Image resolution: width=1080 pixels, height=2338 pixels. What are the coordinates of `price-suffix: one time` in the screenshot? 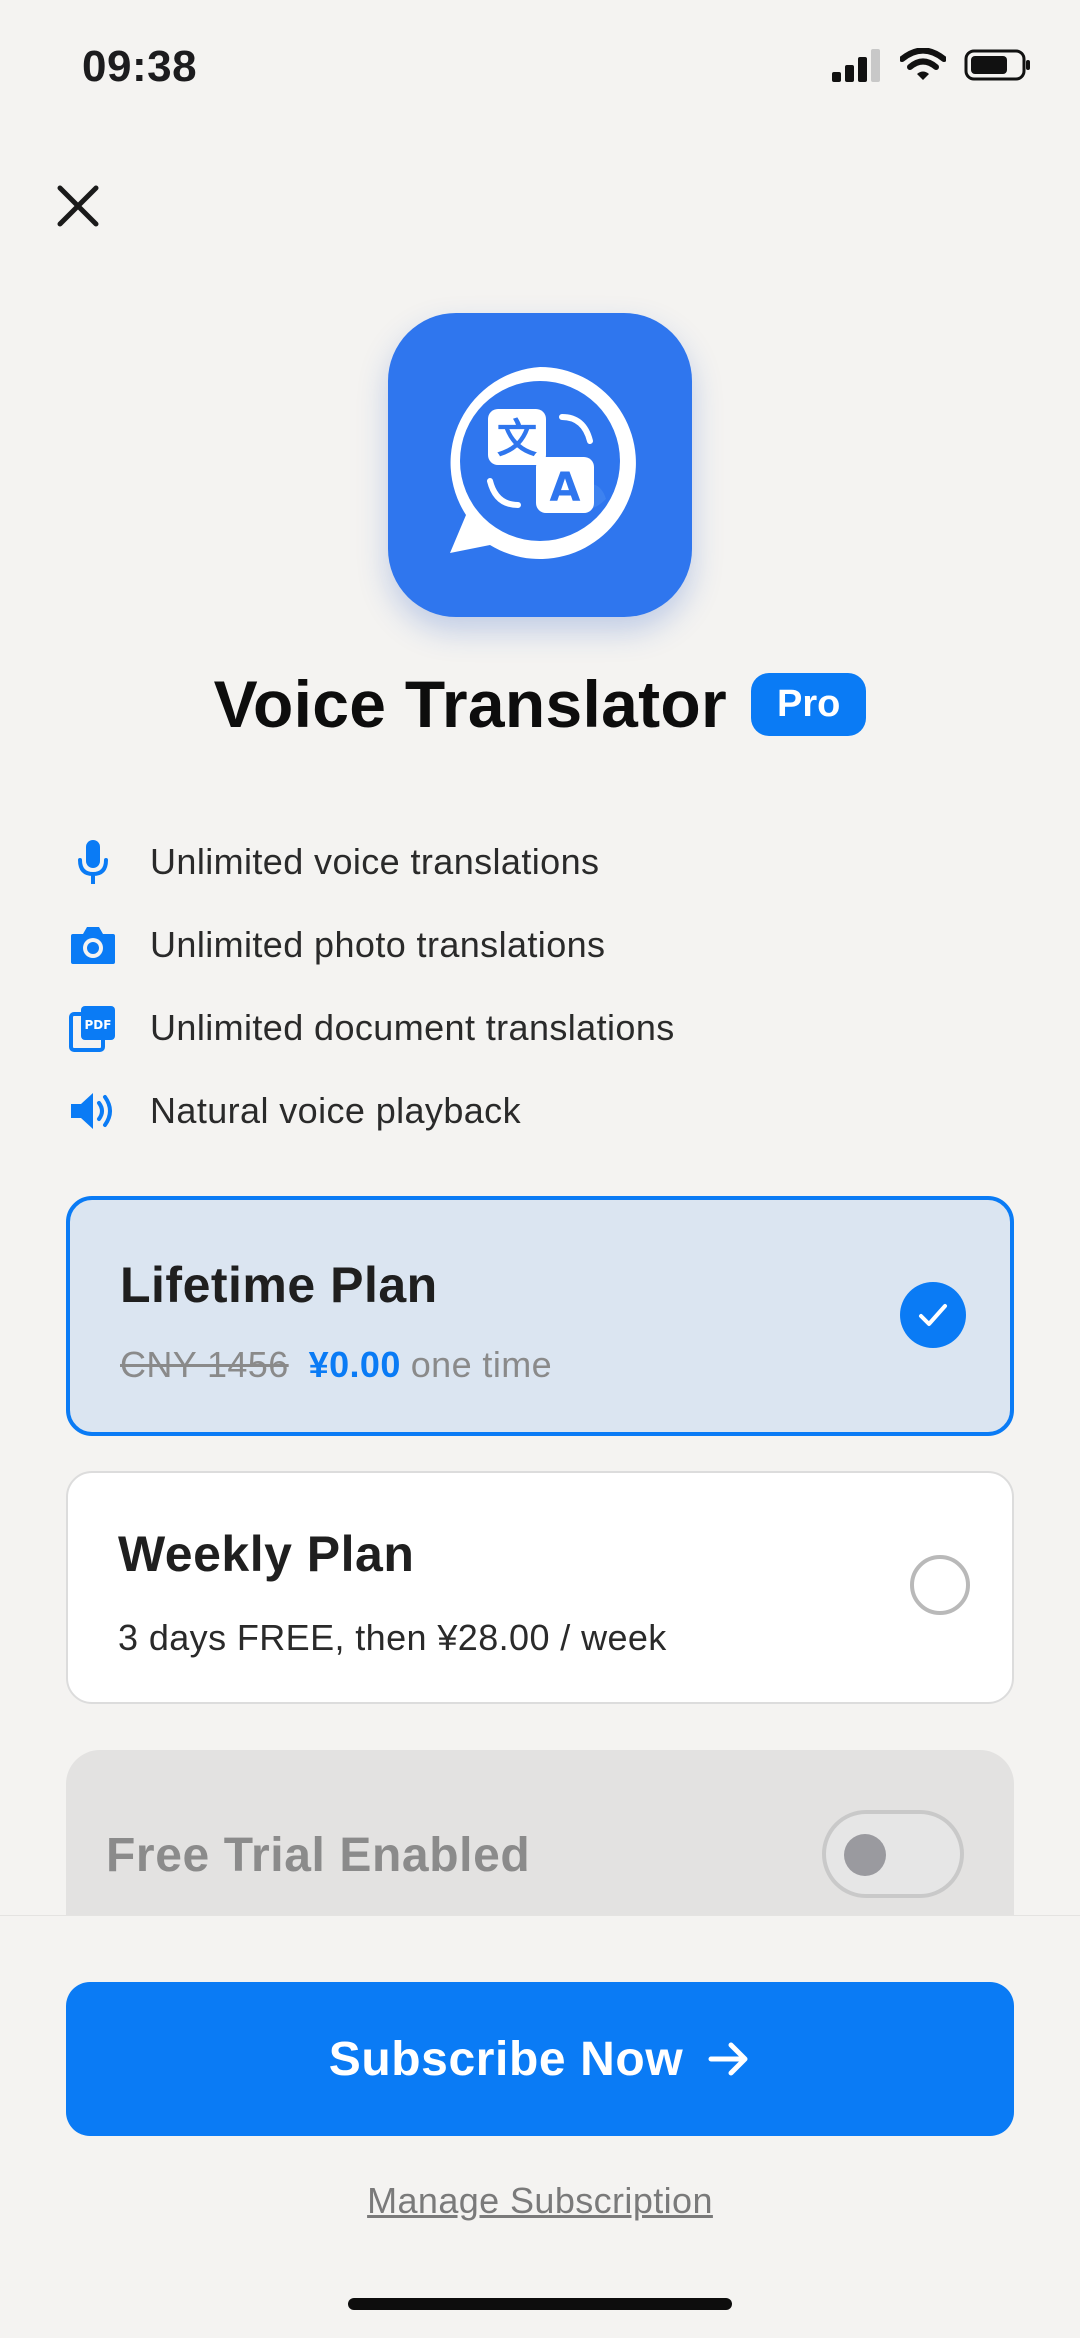 It's located at (481, 1364).